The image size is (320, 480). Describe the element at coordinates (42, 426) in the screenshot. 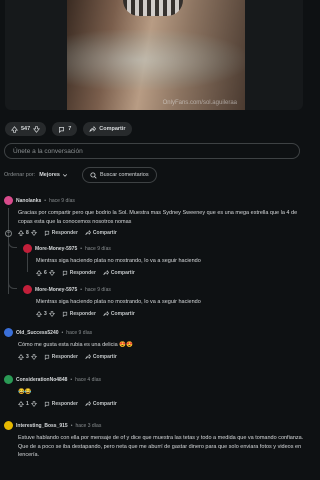

I see `comment-author: Interesting_Boss_915` at that location.